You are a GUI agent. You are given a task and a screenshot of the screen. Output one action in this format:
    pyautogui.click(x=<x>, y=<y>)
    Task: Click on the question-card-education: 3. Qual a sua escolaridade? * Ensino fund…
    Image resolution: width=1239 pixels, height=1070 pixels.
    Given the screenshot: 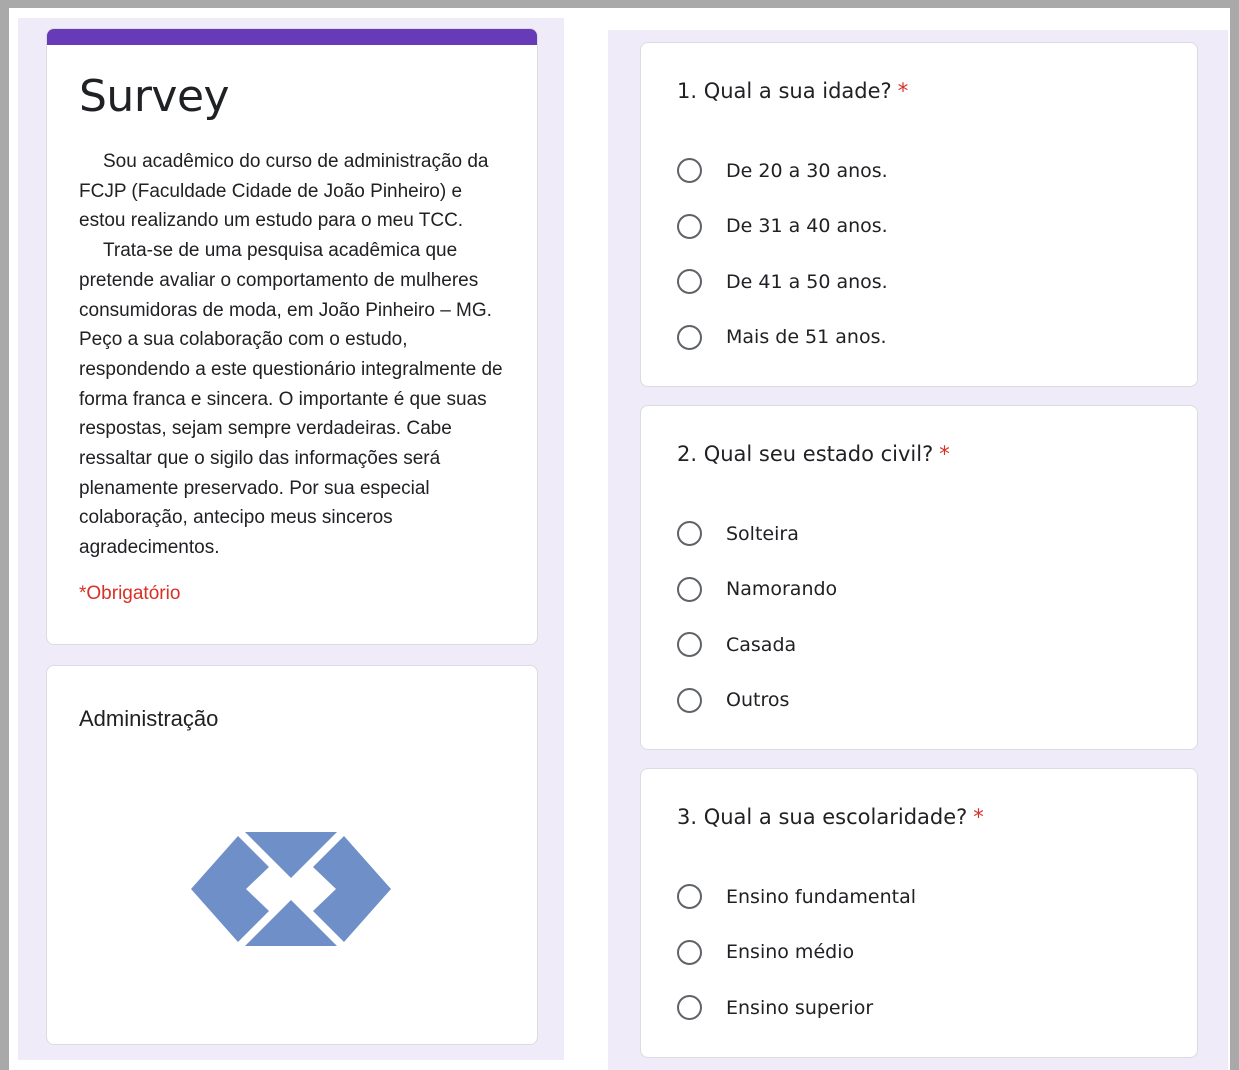 What is the action you would take?
    pyautogui.click(x=919, y=913)
    